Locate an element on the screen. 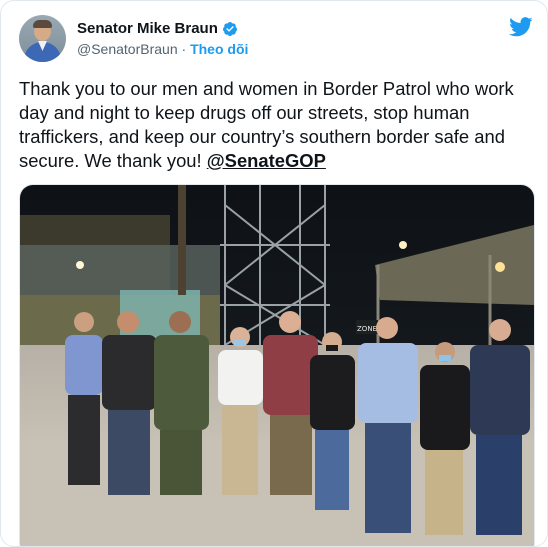 This screenshot has width=548, height=547. author-name-row: Senator Mike Braun is located at coordinates (157, 28).